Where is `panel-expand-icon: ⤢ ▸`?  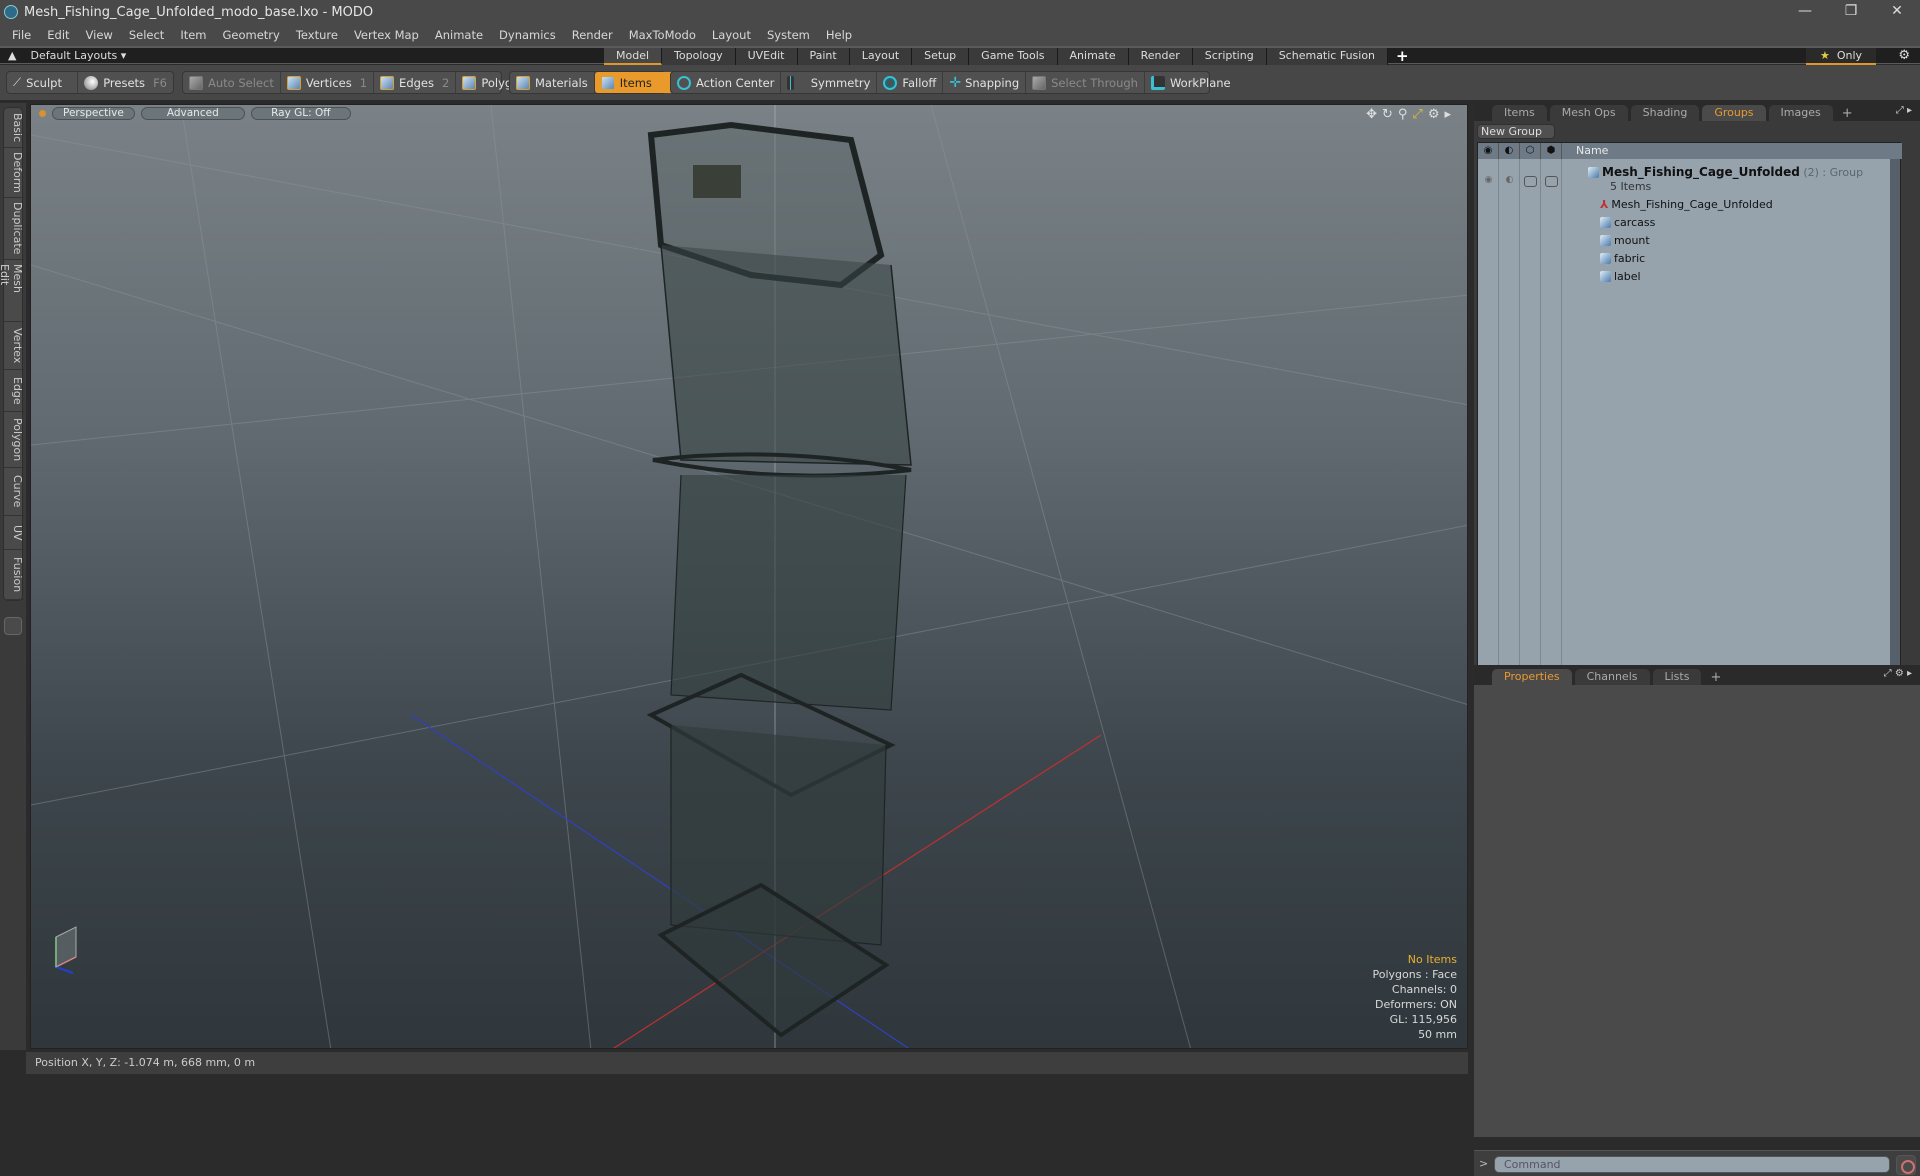
panel-expand-icon: ⤢ ▸ is located at coordinates (1904, 110).